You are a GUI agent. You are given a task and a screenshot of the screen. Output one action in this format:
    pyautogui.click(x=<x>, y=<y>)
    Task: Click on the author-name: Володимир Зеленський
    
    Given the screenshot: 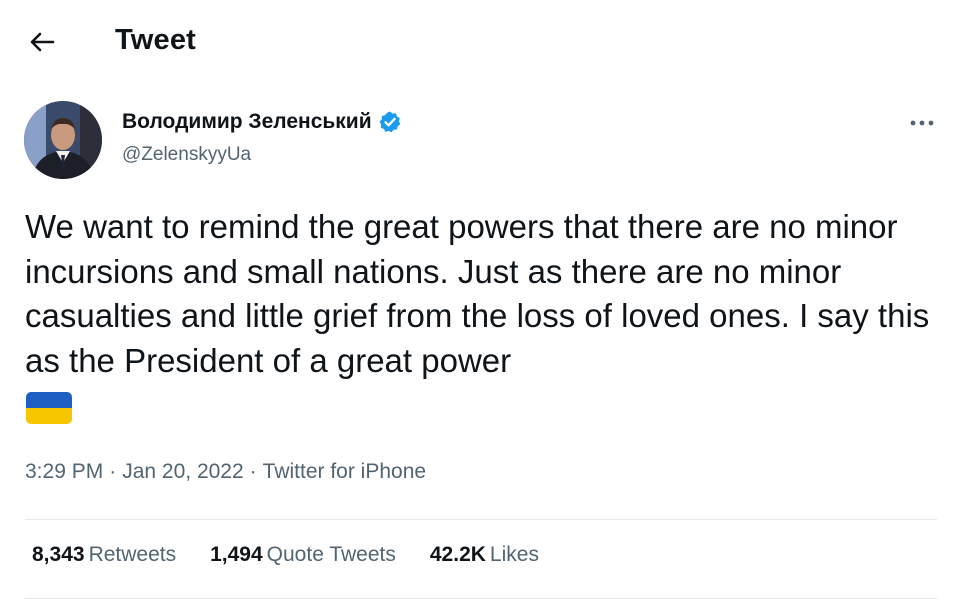 What is the action you would take?
    pyautogui.click(x=262, y=122)
    